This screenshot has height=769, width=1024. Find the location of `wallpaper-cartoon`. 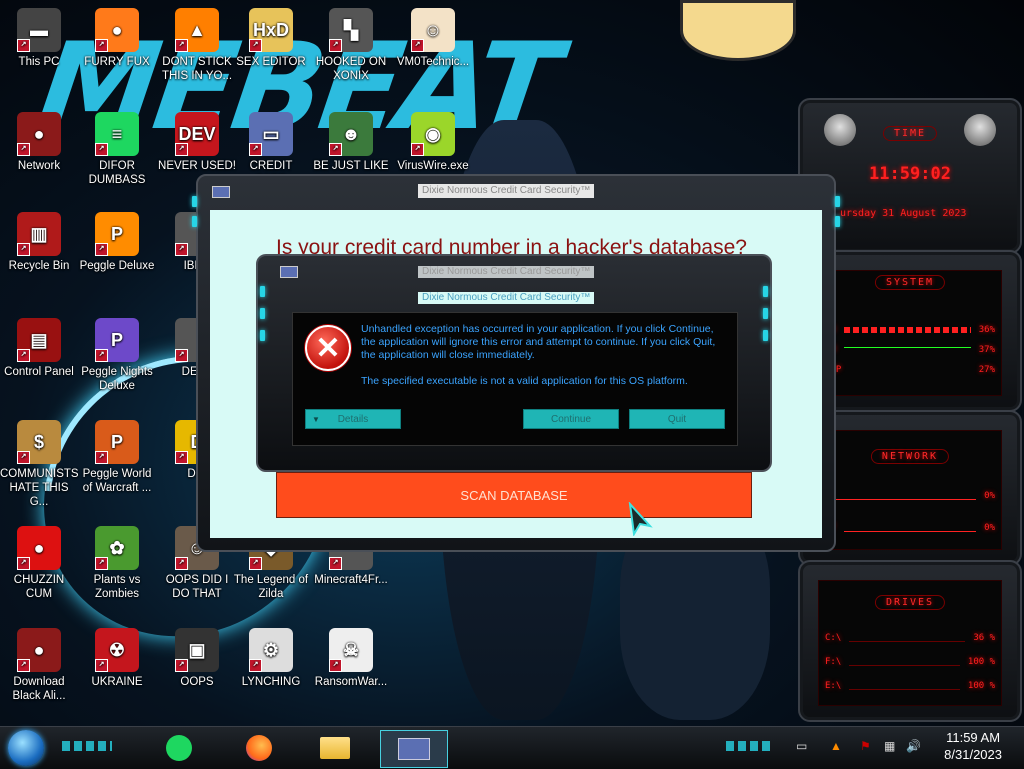

wallpaper-cartoon is located at coordinates (738, 30).